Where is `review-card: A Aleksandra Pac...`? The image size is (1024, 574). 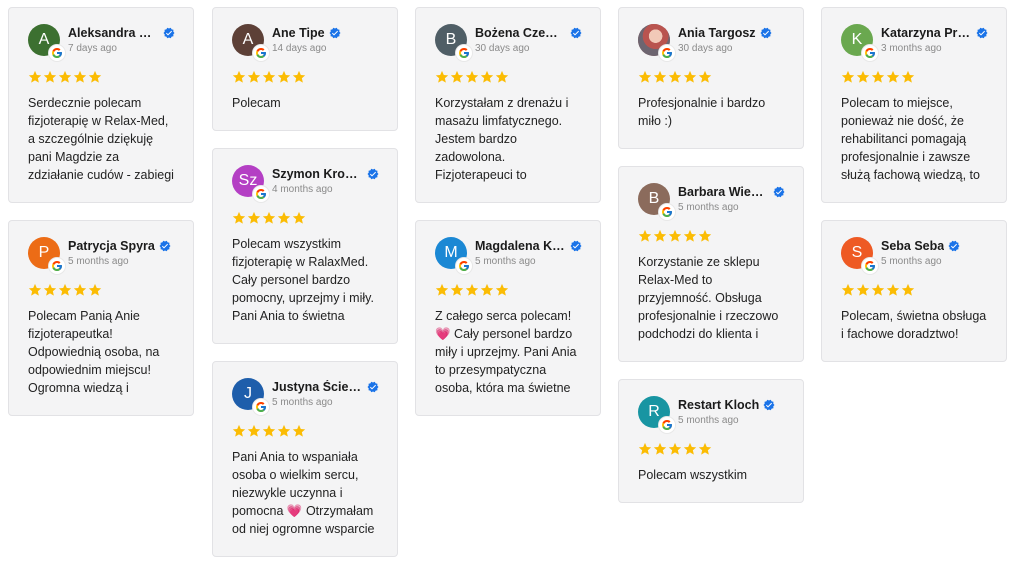
review-card: A Aleksandra Pac... is located at coordinates (101, 105).